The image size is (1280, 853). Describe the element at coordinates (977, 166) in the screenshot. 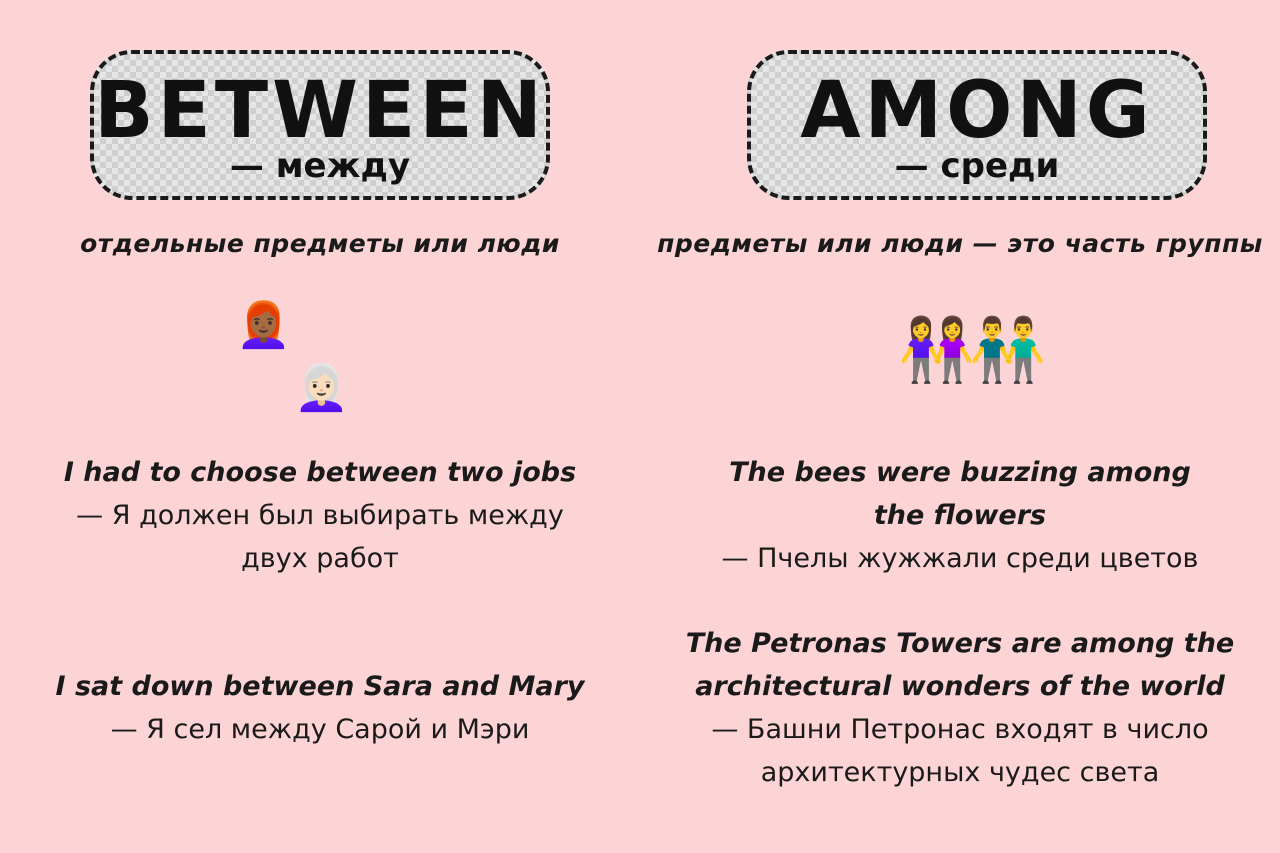

I see `among-translation: — среди` at that location.